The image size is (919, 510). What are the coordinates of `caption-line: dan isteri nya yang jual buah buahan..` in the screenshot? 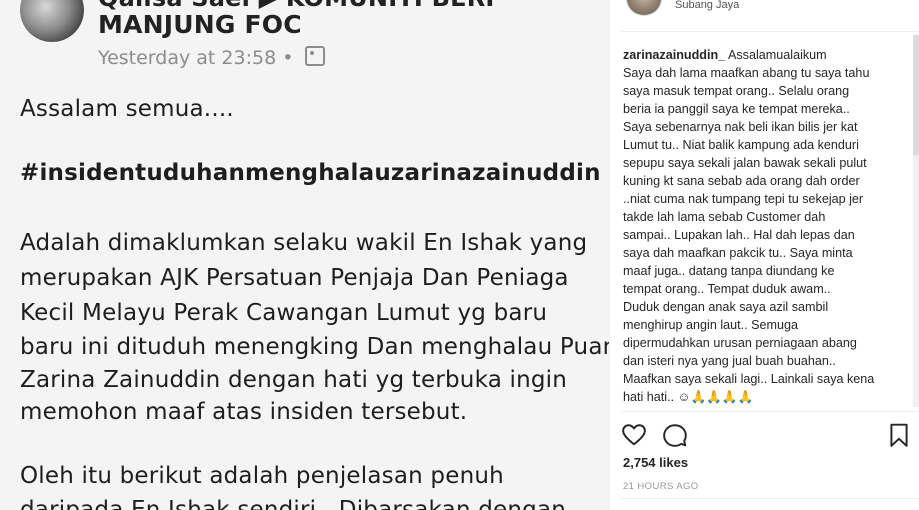 It's located at (729, 361).